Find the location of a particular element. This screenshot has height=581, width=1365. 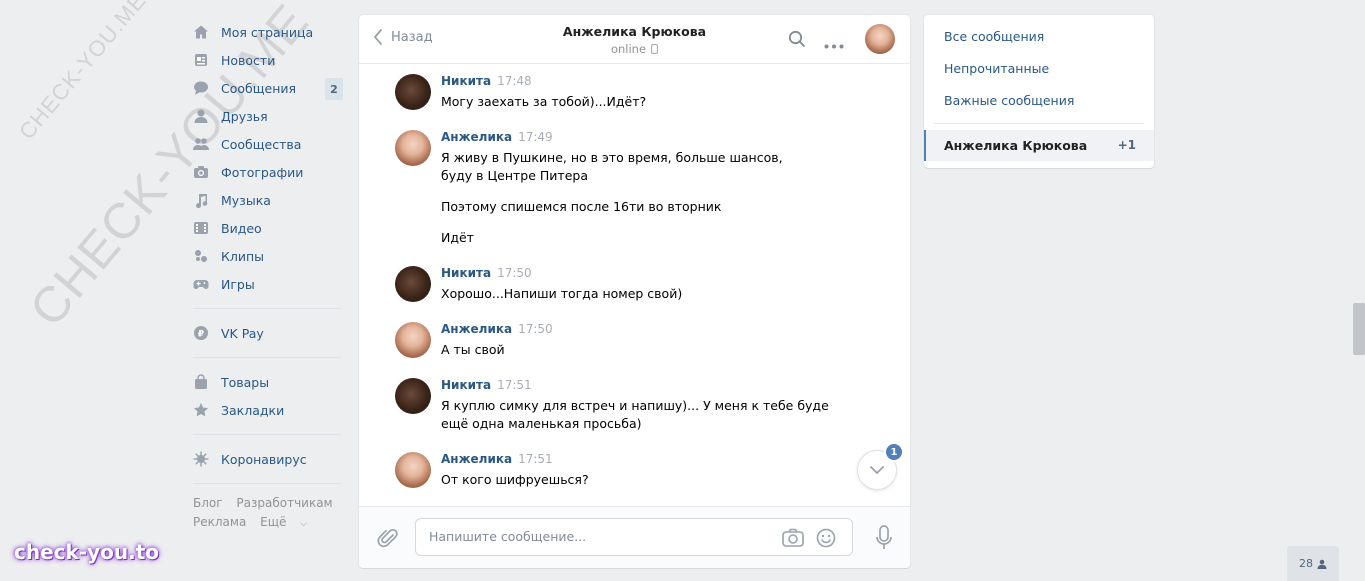

search-icon is located at coordinates (797, 40).